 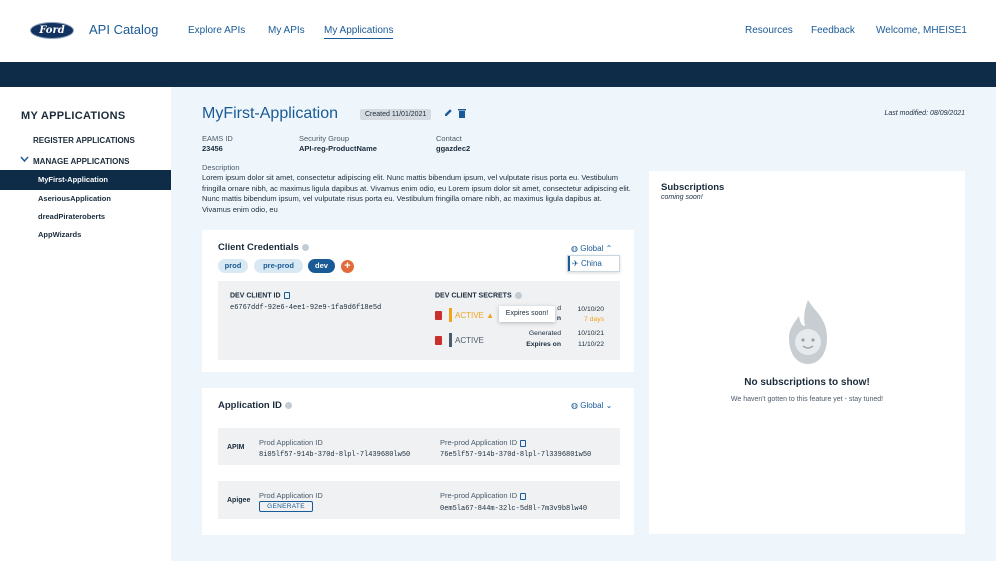 I want to click on client-id-label: DEV CLIENT ID, so click(x=260, y=295).